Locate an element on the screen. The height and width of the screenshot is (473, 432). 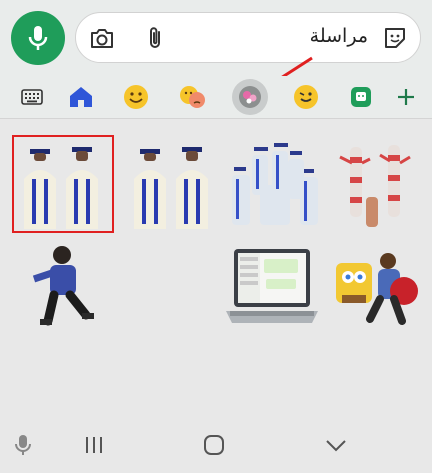
emotions-tab is located at coordinates (192, 97).